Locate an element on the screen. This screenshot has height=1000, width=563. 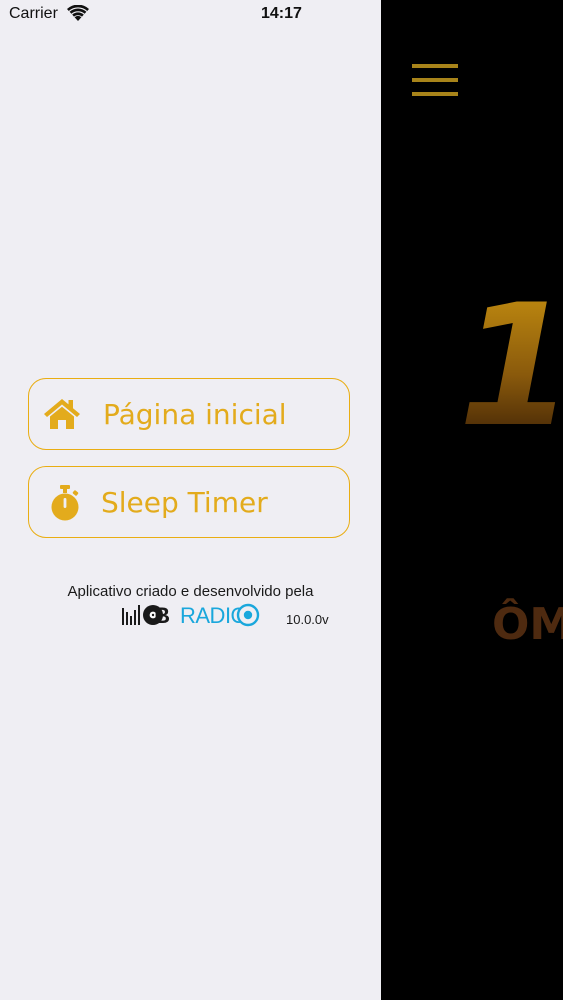
menu-button-home: Página inicial is located at coordinates (189, 414).